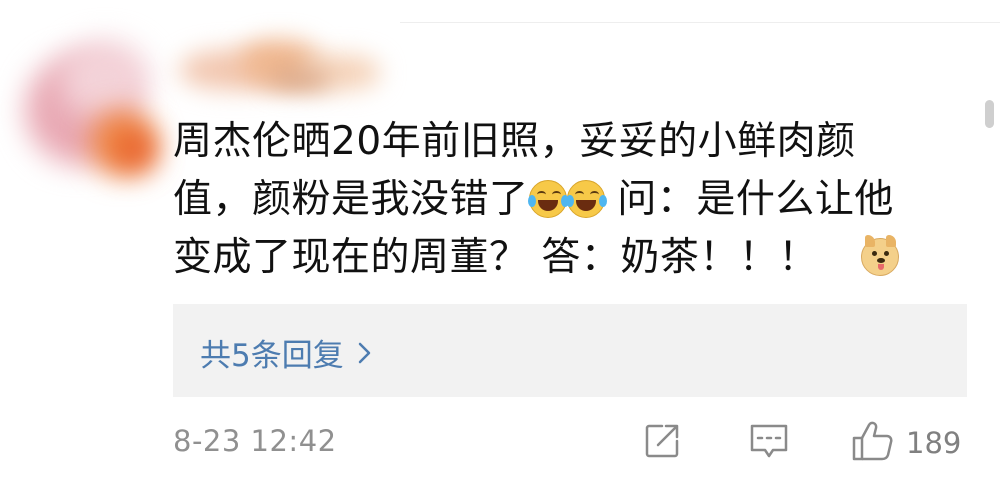 The height and width of the screenshot is (481, 1000). I want to click on share-button, so click(662, 443).